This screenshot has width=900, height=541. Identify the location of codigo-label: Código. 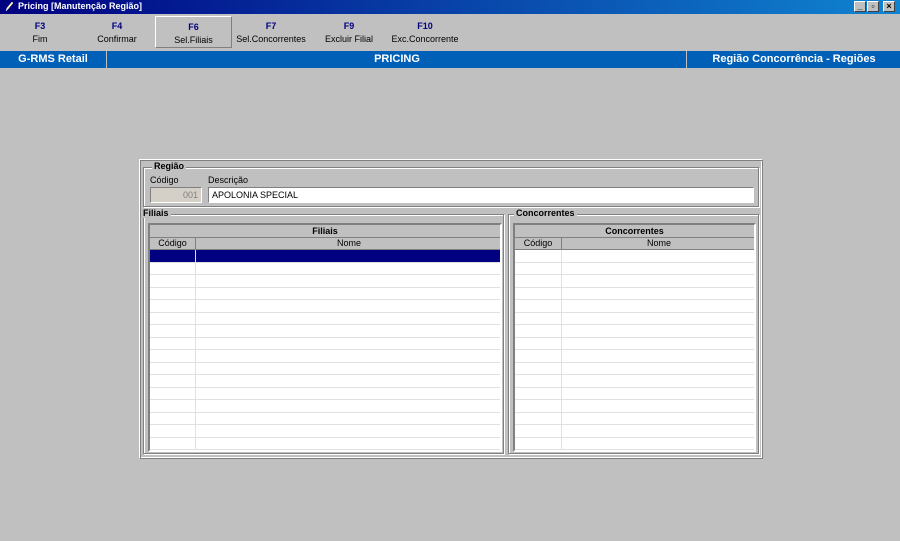
(164, 180).